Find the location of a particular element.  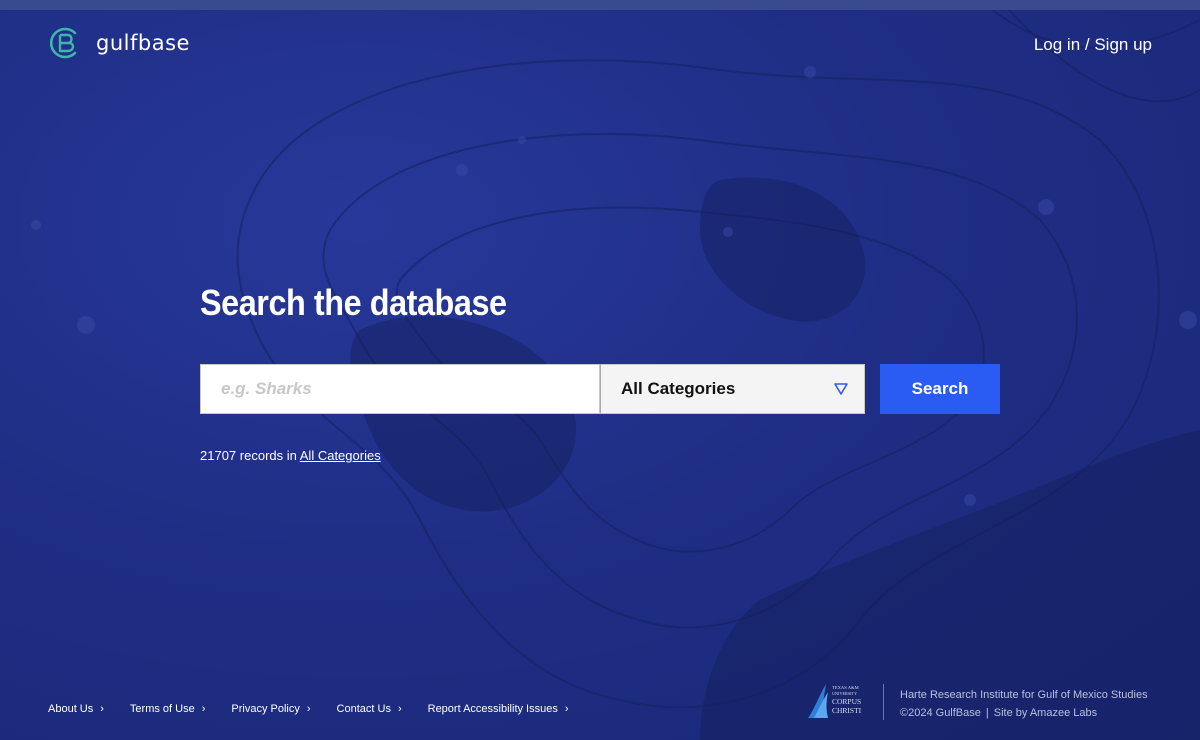

site-by-link: Site by Amazee Labs is located at coordinates (1045, 713).